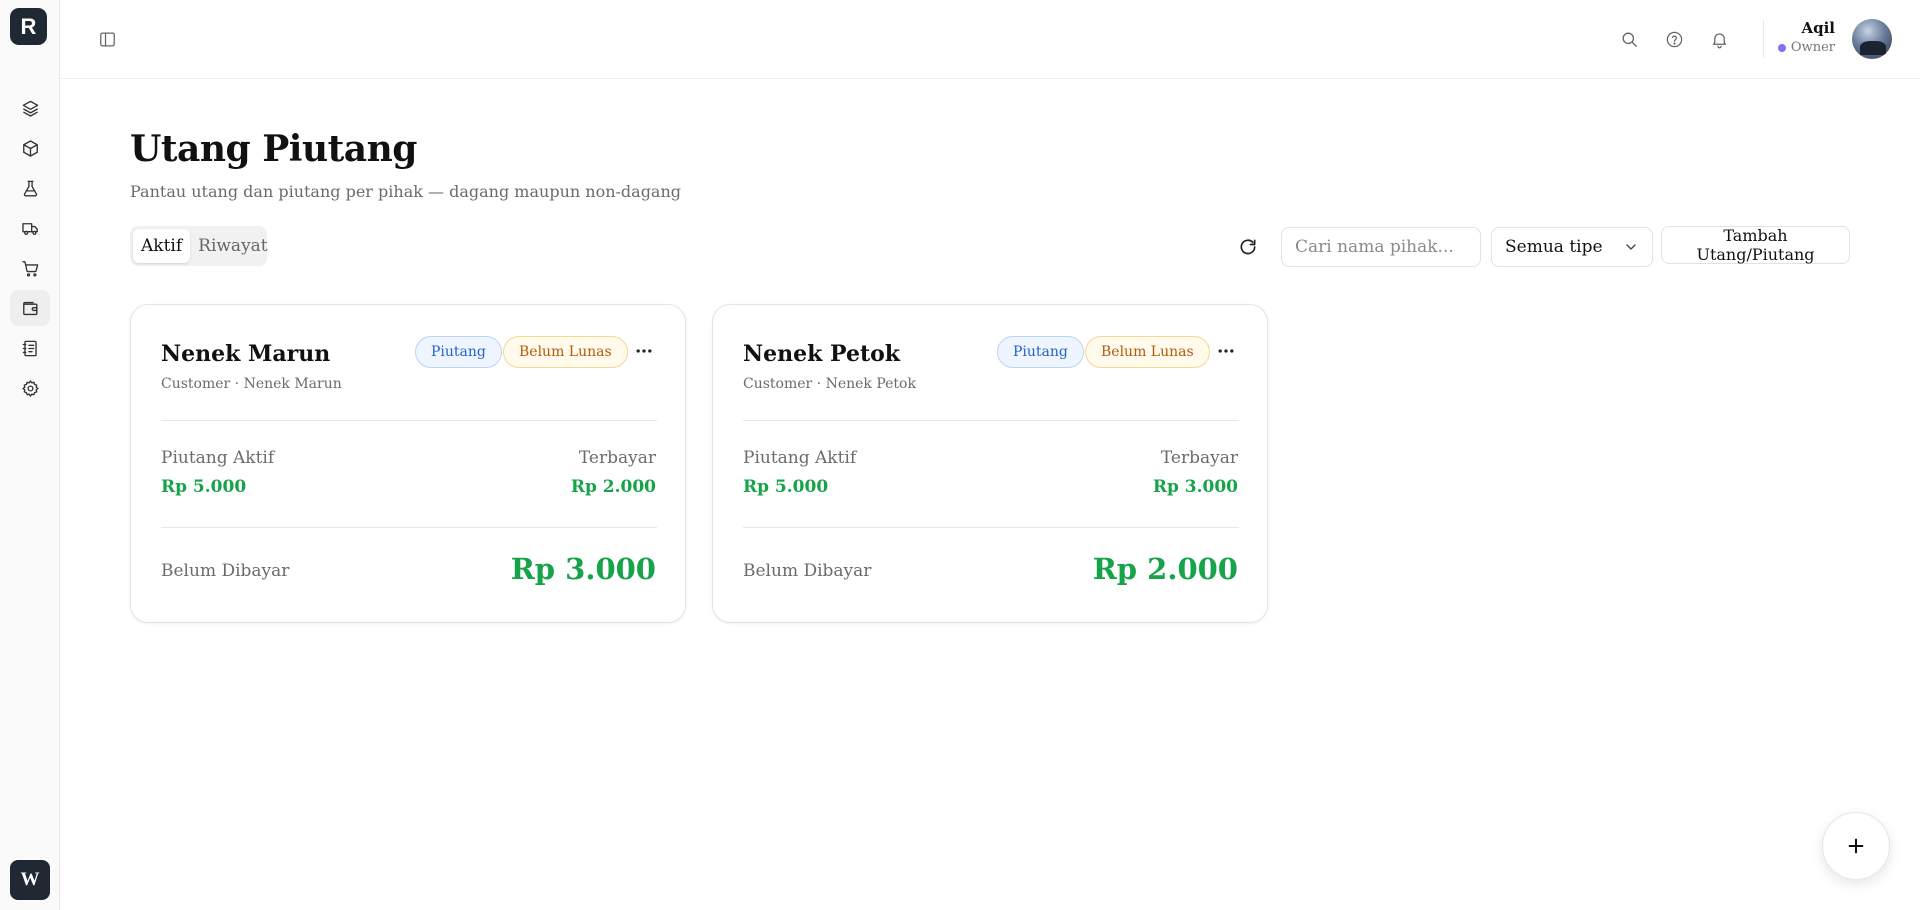 This screenshot has width=1920, height=910. Describe the element at coordinates (30, 880) in the screenshot. I see `workspace-switcher: W` at that location.